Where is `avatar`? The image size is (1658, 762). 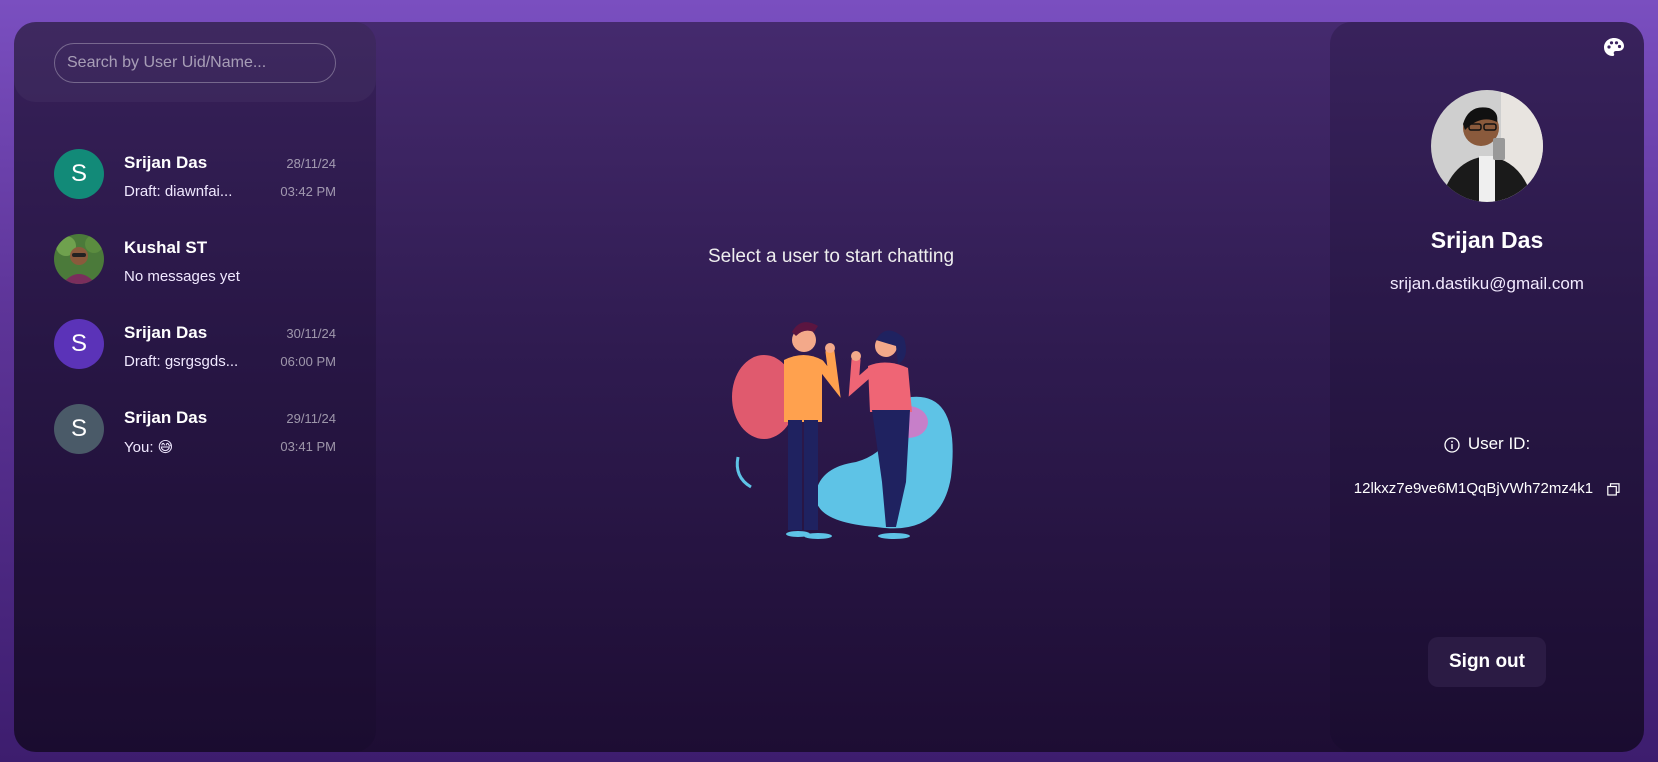 avatar is located at coordinates (79, 259).